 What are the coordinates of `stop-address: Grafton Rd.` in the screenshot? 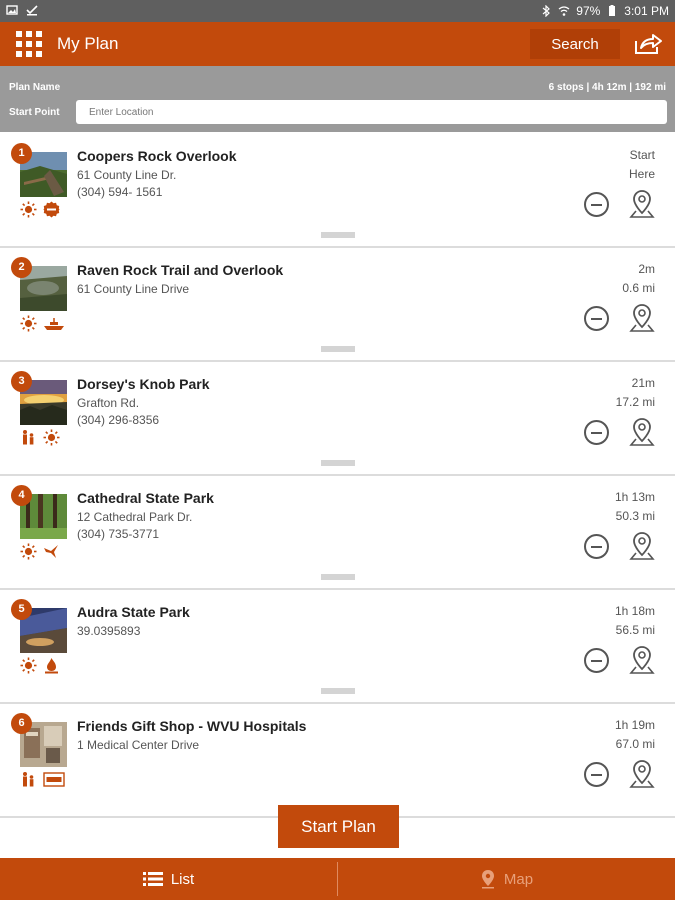 It's located at (108, 403).